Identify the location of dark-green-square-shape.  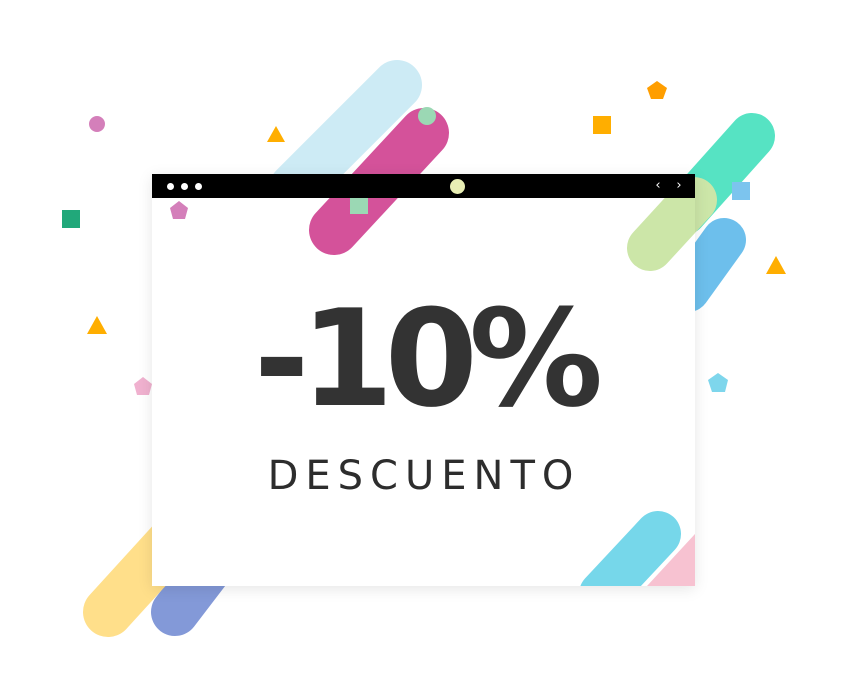
(71, 219).